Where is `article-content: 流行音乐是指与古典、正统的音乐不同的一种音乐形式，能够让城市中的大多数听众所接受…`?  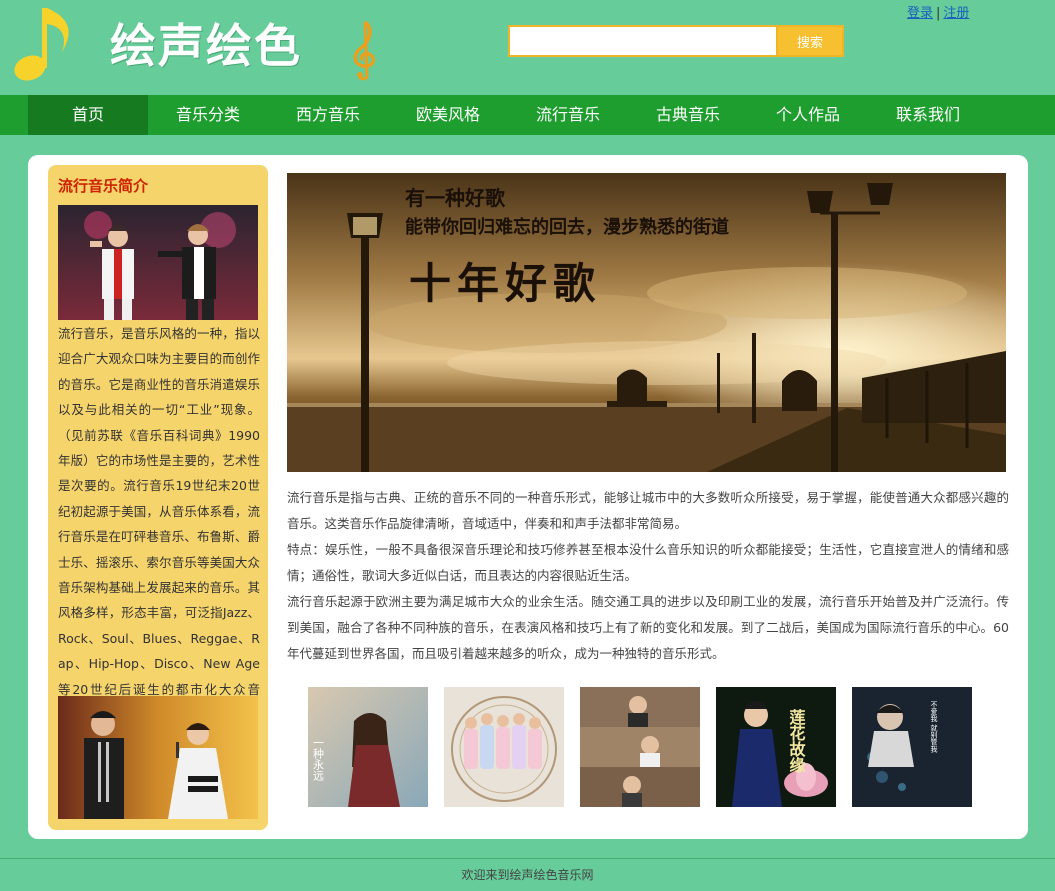 article-content: 流行音乐是指与古典、正统的音乐不同的一种音乐形式，能够让城市中的大多数听众所接受… is located at coordinates (648, 576).